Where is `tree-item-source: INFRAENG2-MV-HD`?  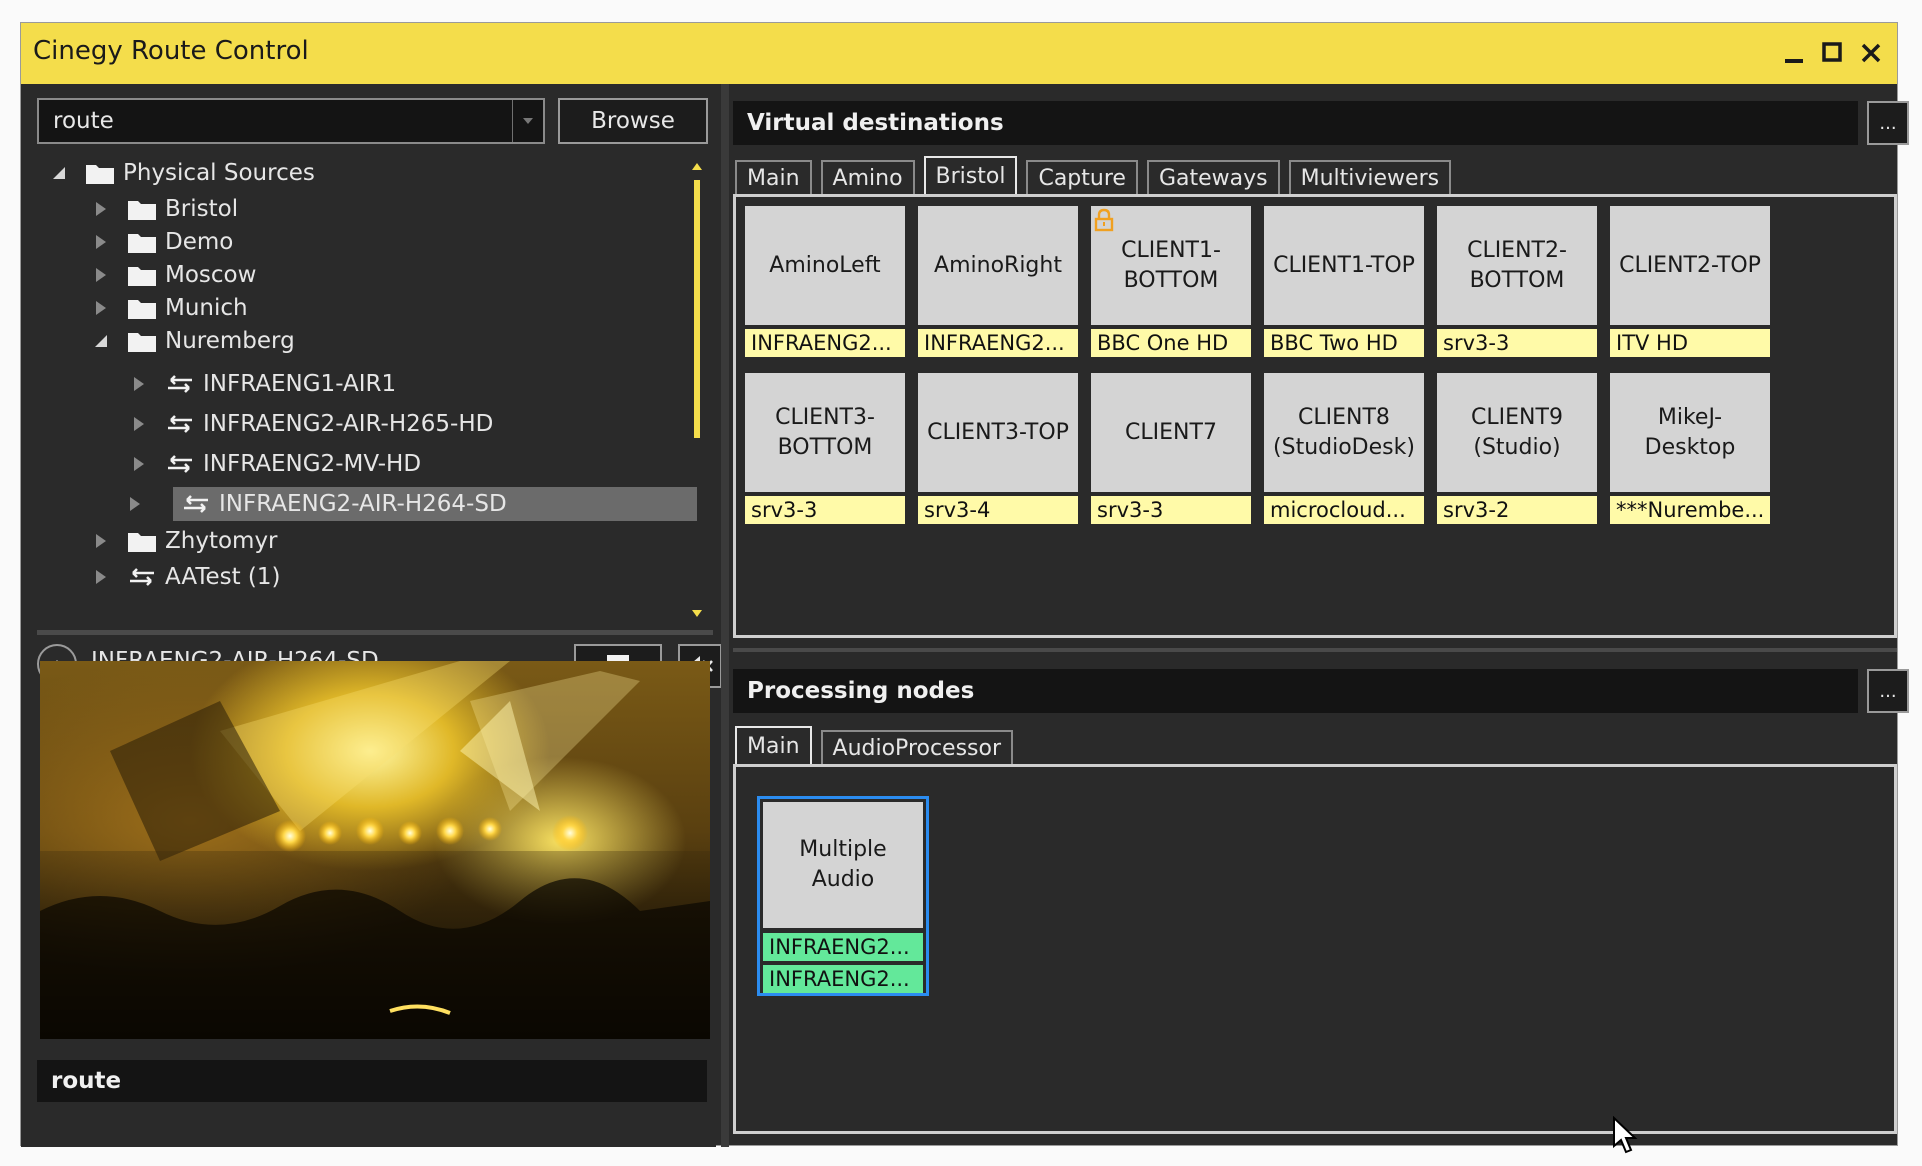 tree-item-source: INFRAENG2-MV-HD is located at coordinates (275, 464).